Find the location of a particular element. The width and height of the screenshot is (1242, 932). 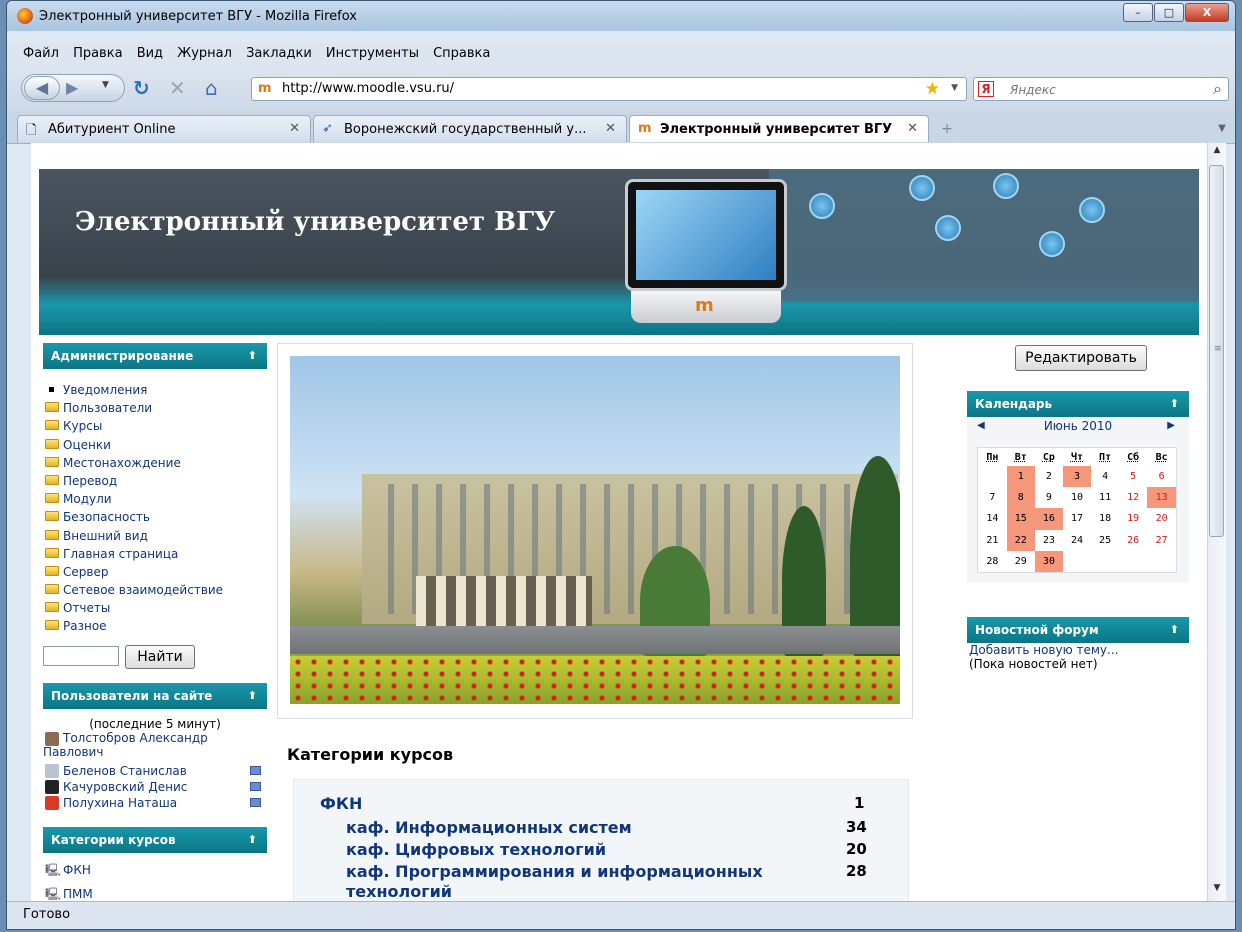

calendar-day: 22 is located at coordinates (1020, 540).